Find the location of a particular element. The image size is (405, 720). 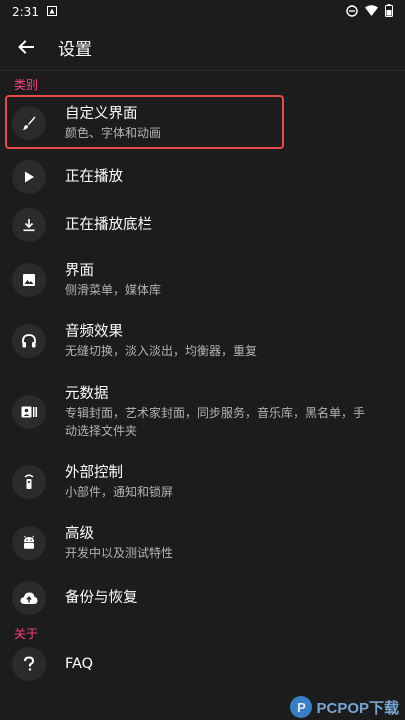

item-title: 音频效果 is located at coordinates (94, 332).